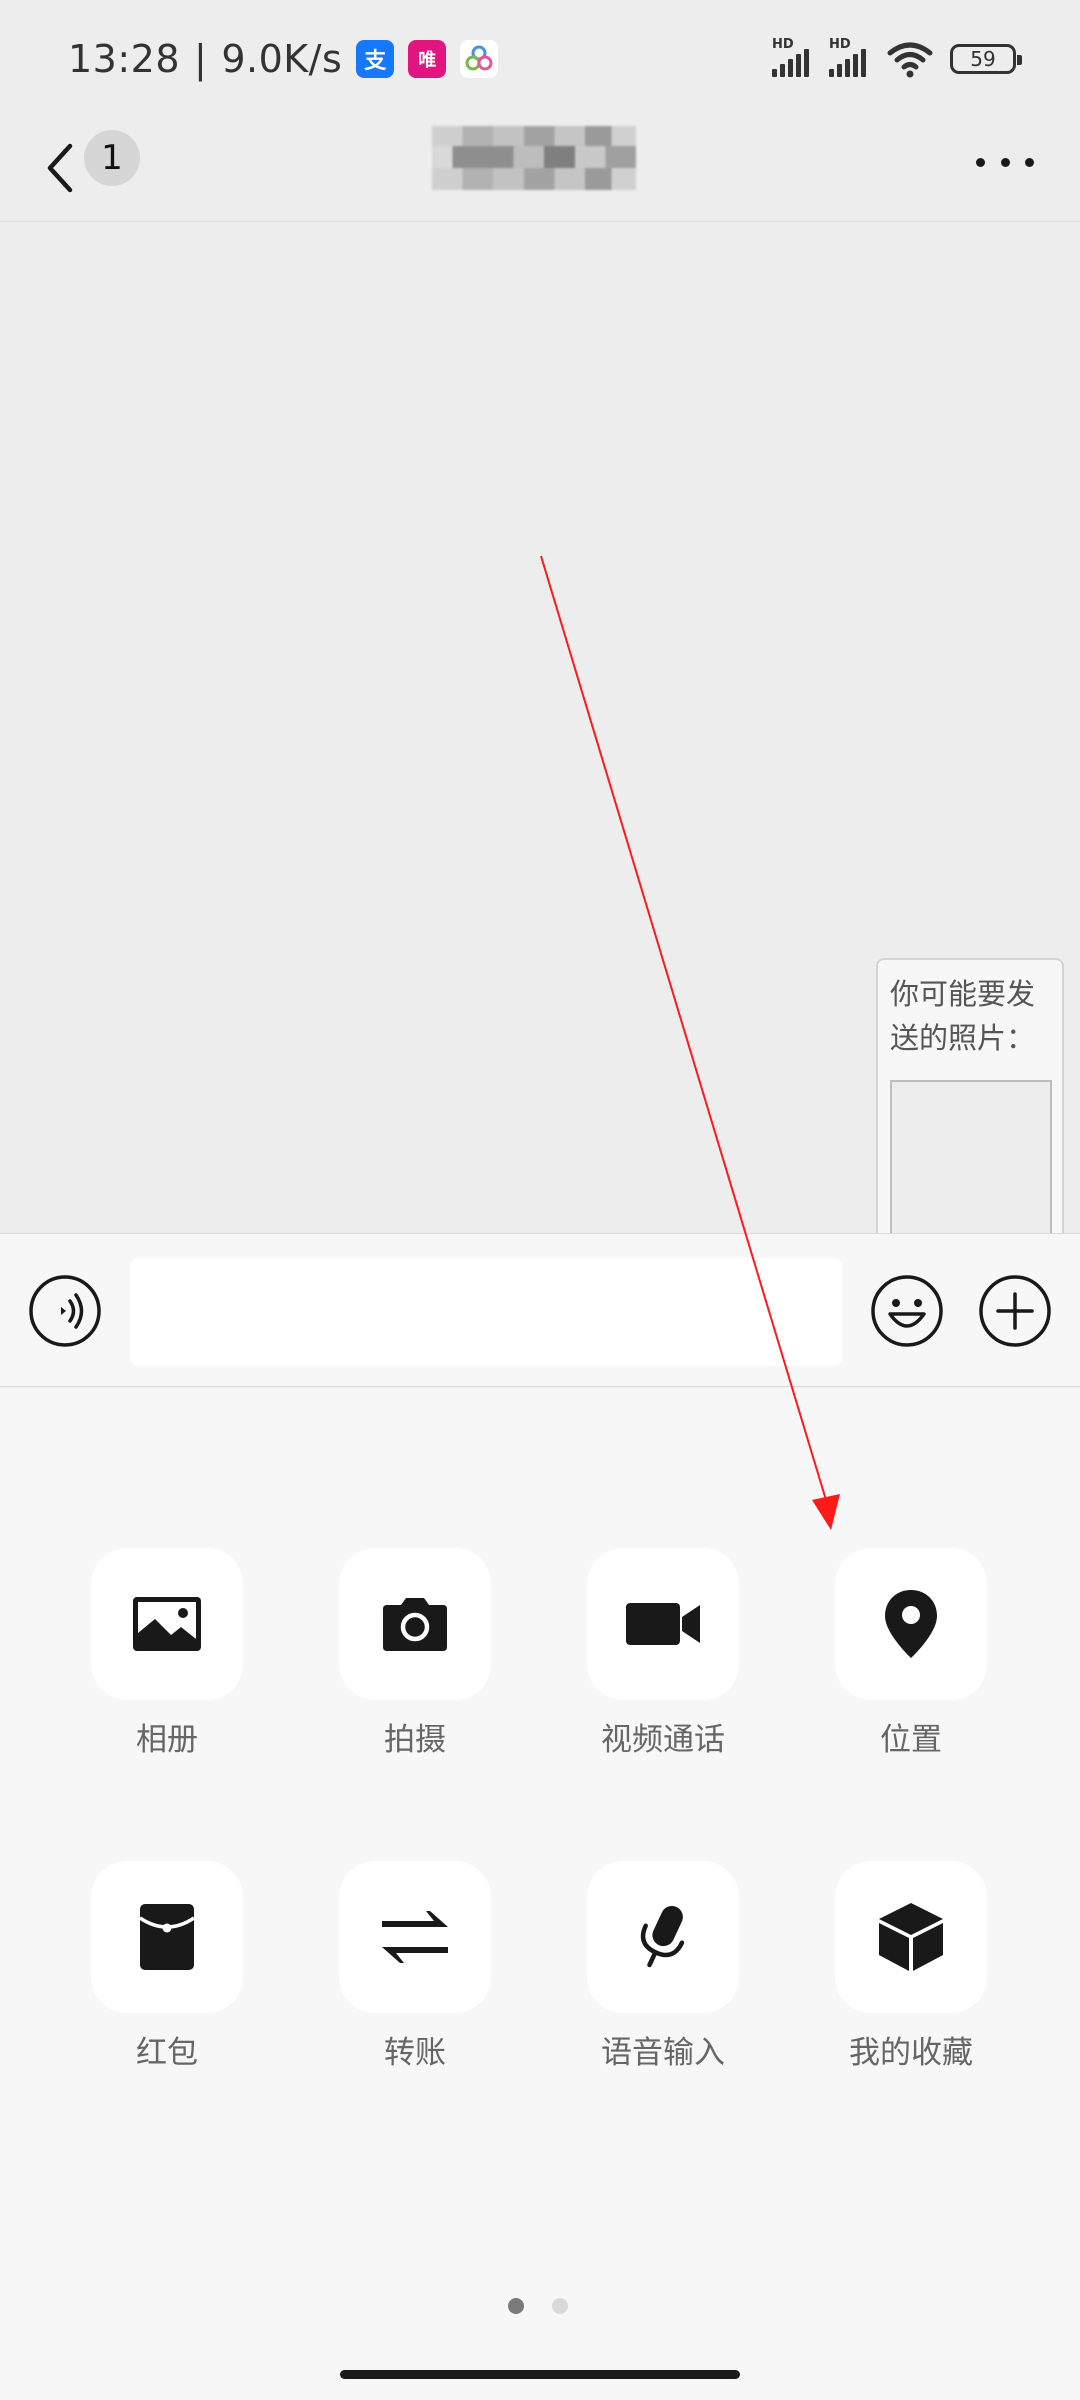 This screenshot has height=2400, width=1080. What do you see at coordinates (534, 158) in the screenshot?
I see `chat-title-obscured` at bounding box center [534, 158].